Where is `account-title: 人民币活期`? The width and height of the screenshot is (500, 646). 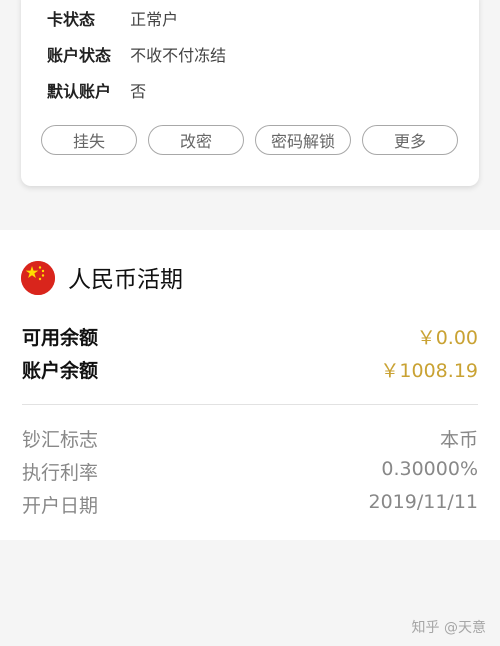 account-title: 人民币活期 is located at coordinates (125, 280).